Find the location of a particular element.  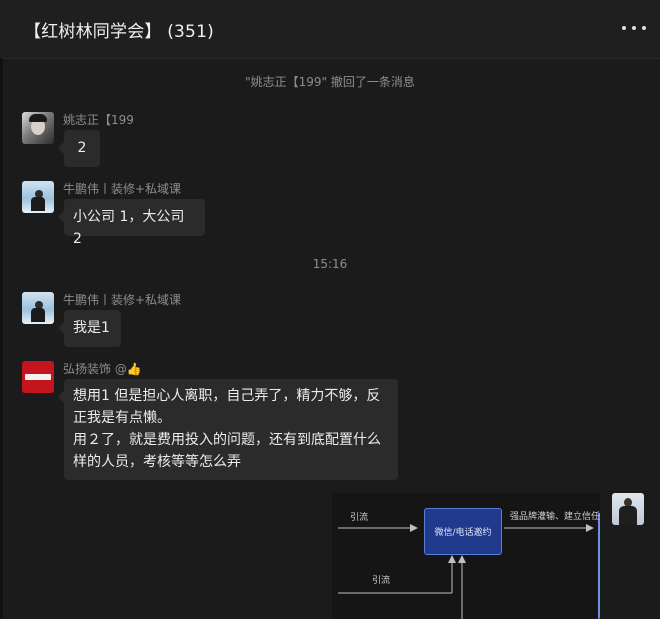

message-text: 我是1 is located at coordinates (91, 328).